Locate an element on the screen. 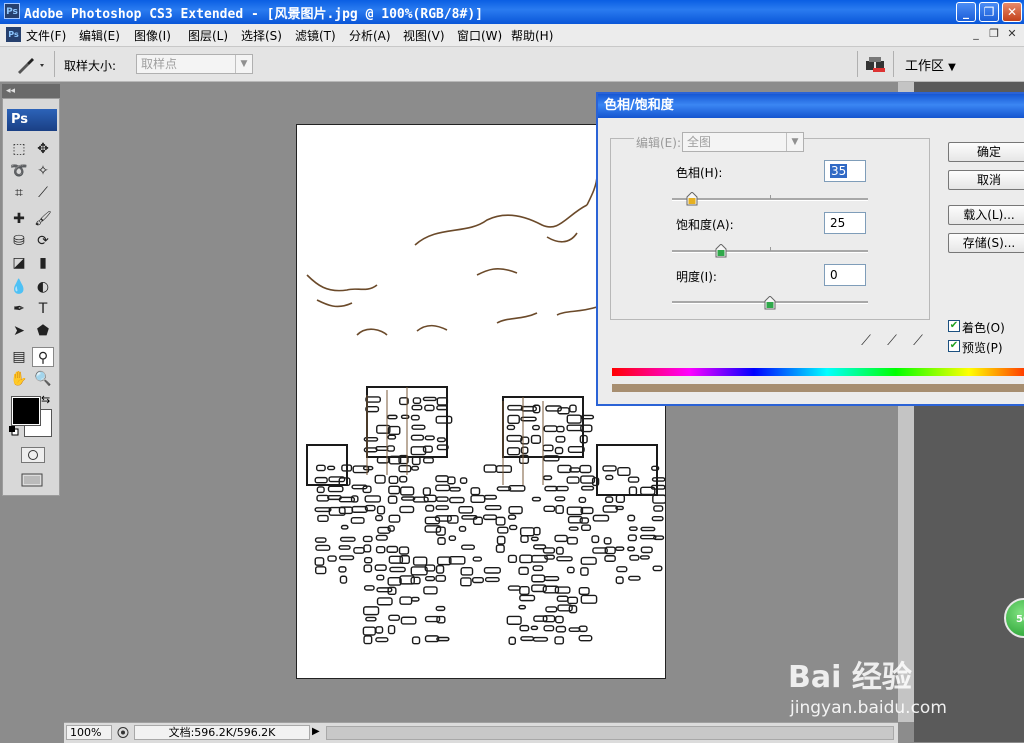 The width and height of the screenshot is (1024, 743). caret-down-icon: ▼ is located at coordinates (952, 67).